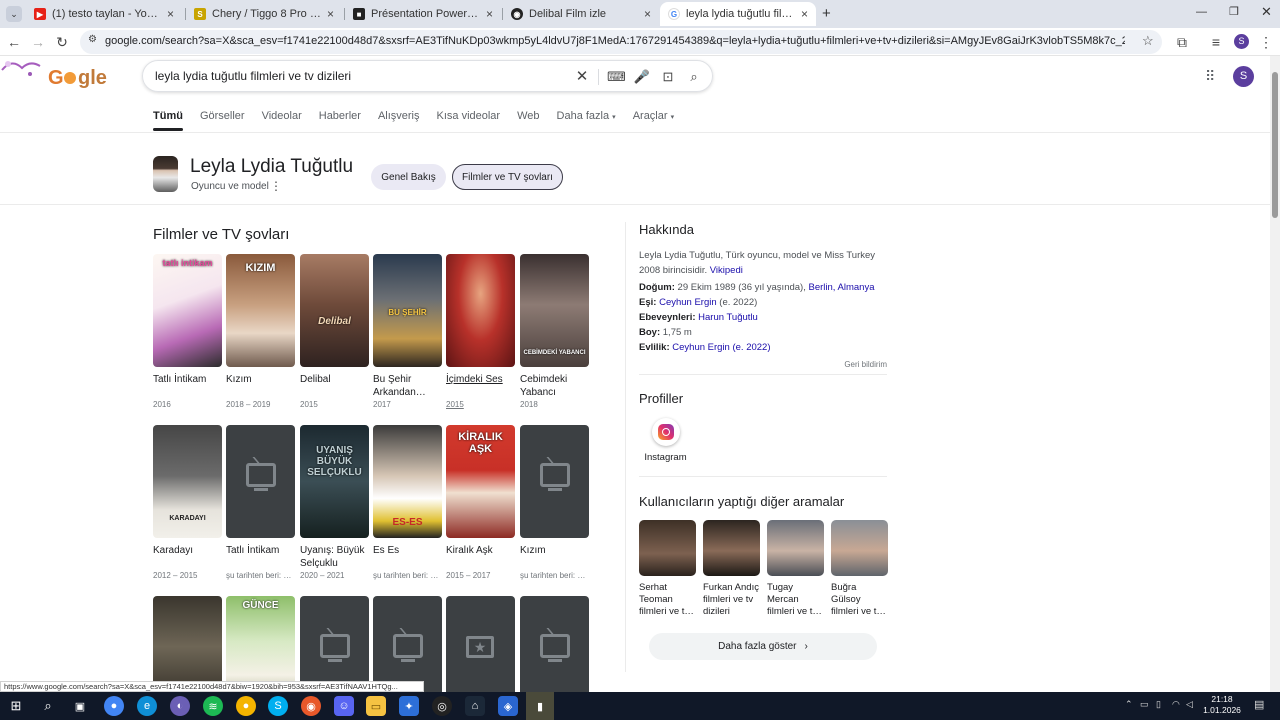  I want to click on film-card: BU ŞEHİR Bu Şehir Arkandan… 2017, so click(407, 331).